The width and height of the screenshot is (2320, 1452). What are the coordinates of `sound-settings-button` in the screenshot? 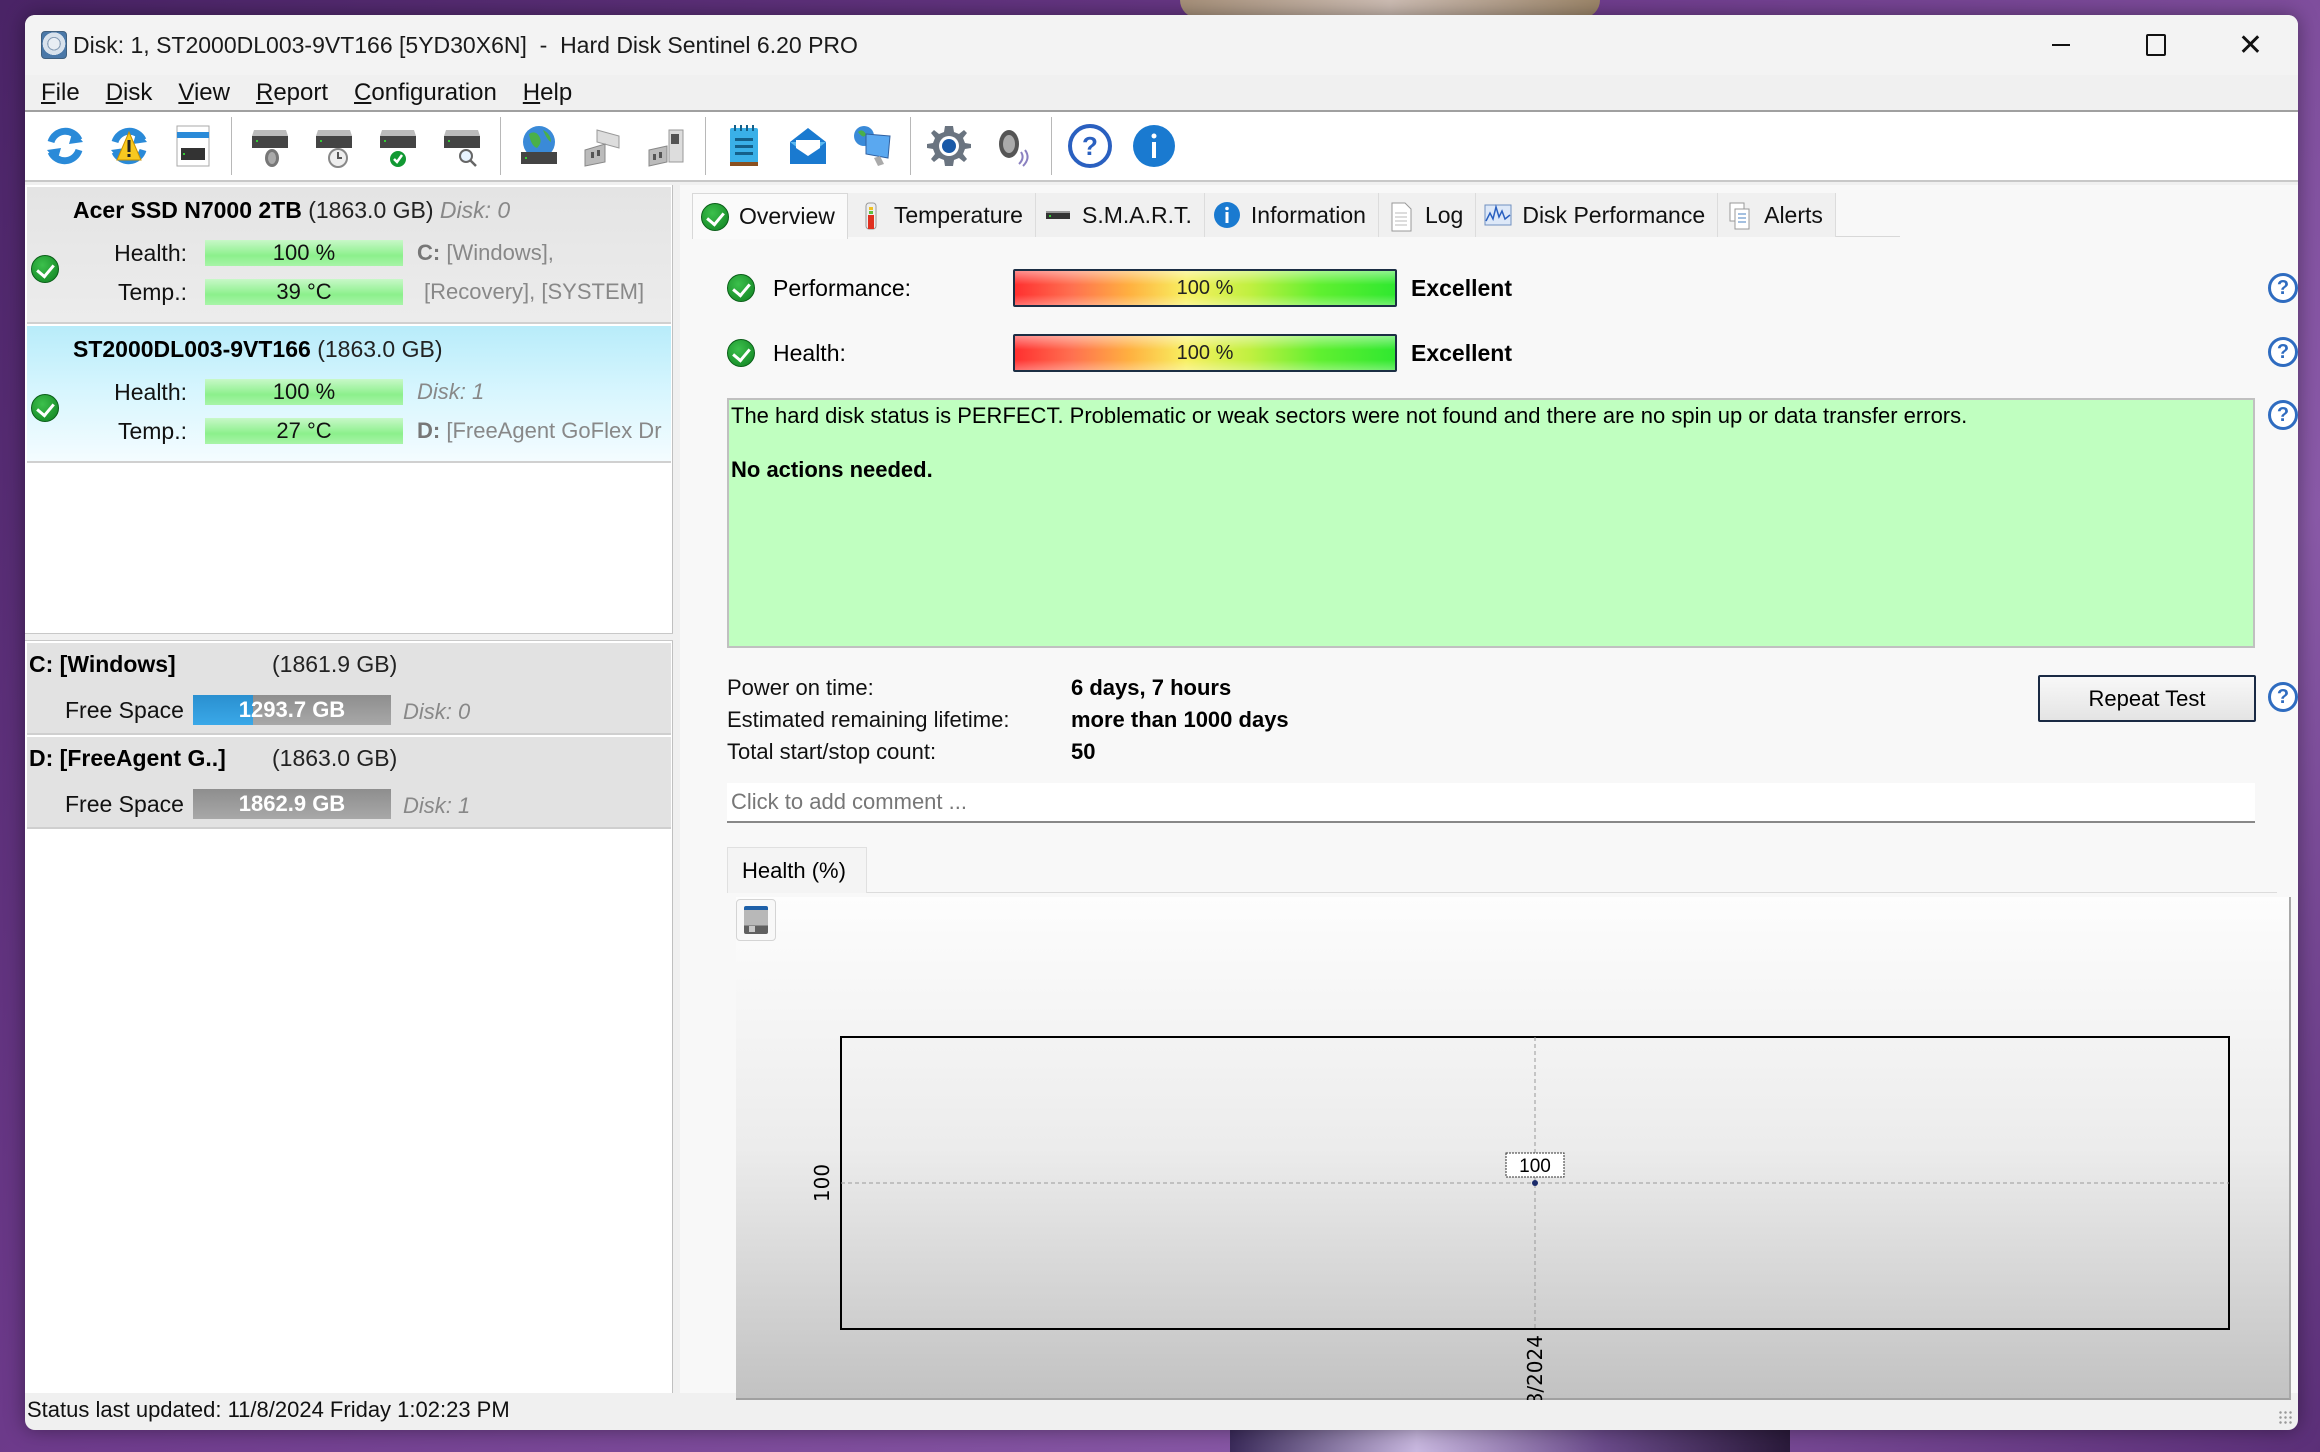 It's located at (1013, 146).